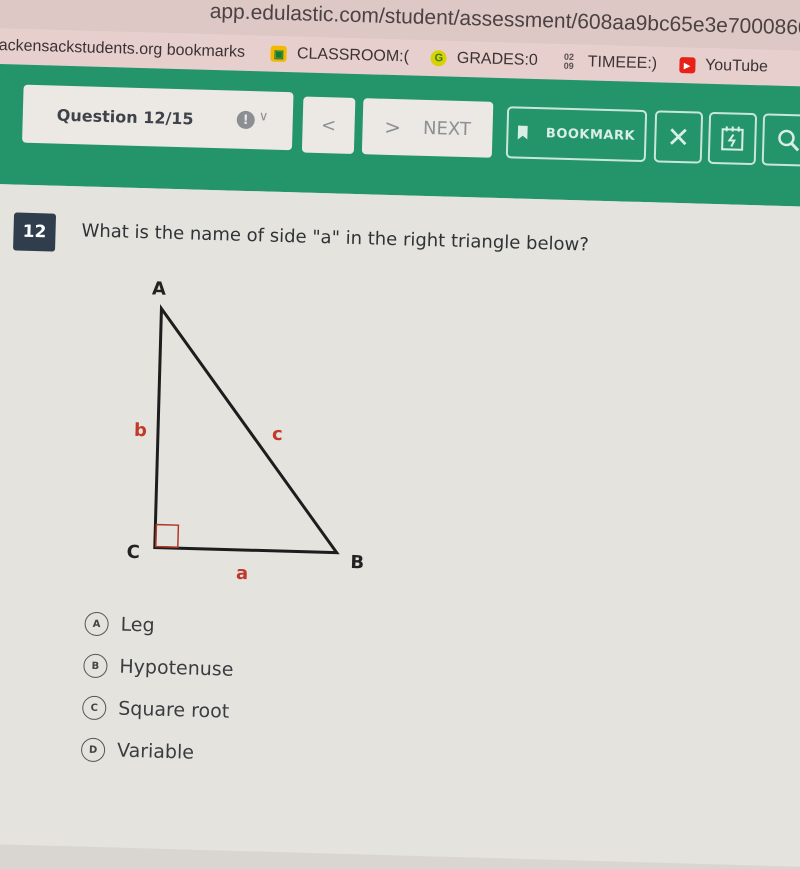  I want to click on side-label-c: c, so click(277, 434).